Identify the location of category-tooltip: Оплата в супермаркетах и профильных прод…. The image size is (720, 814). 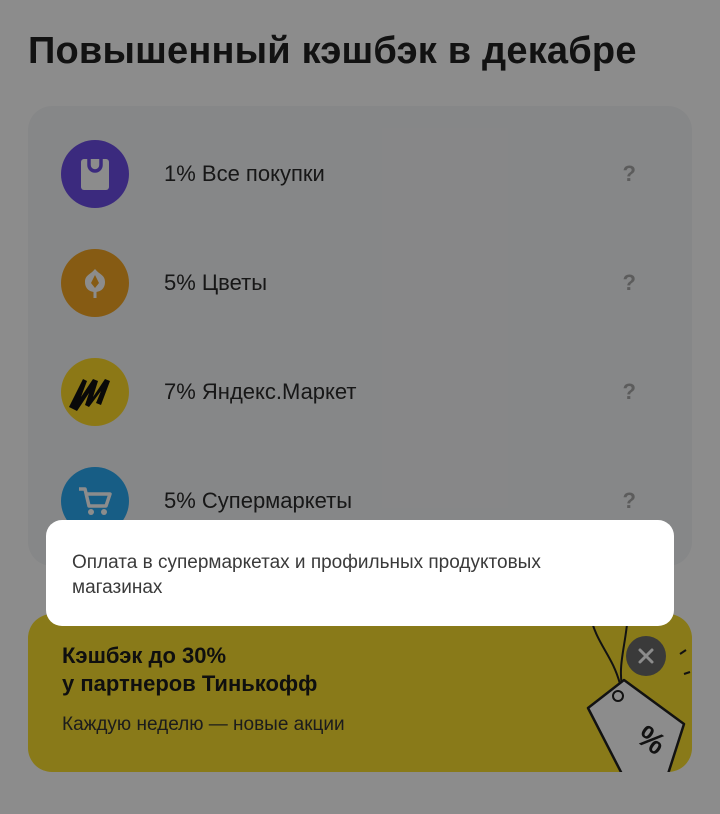
(360, 573).